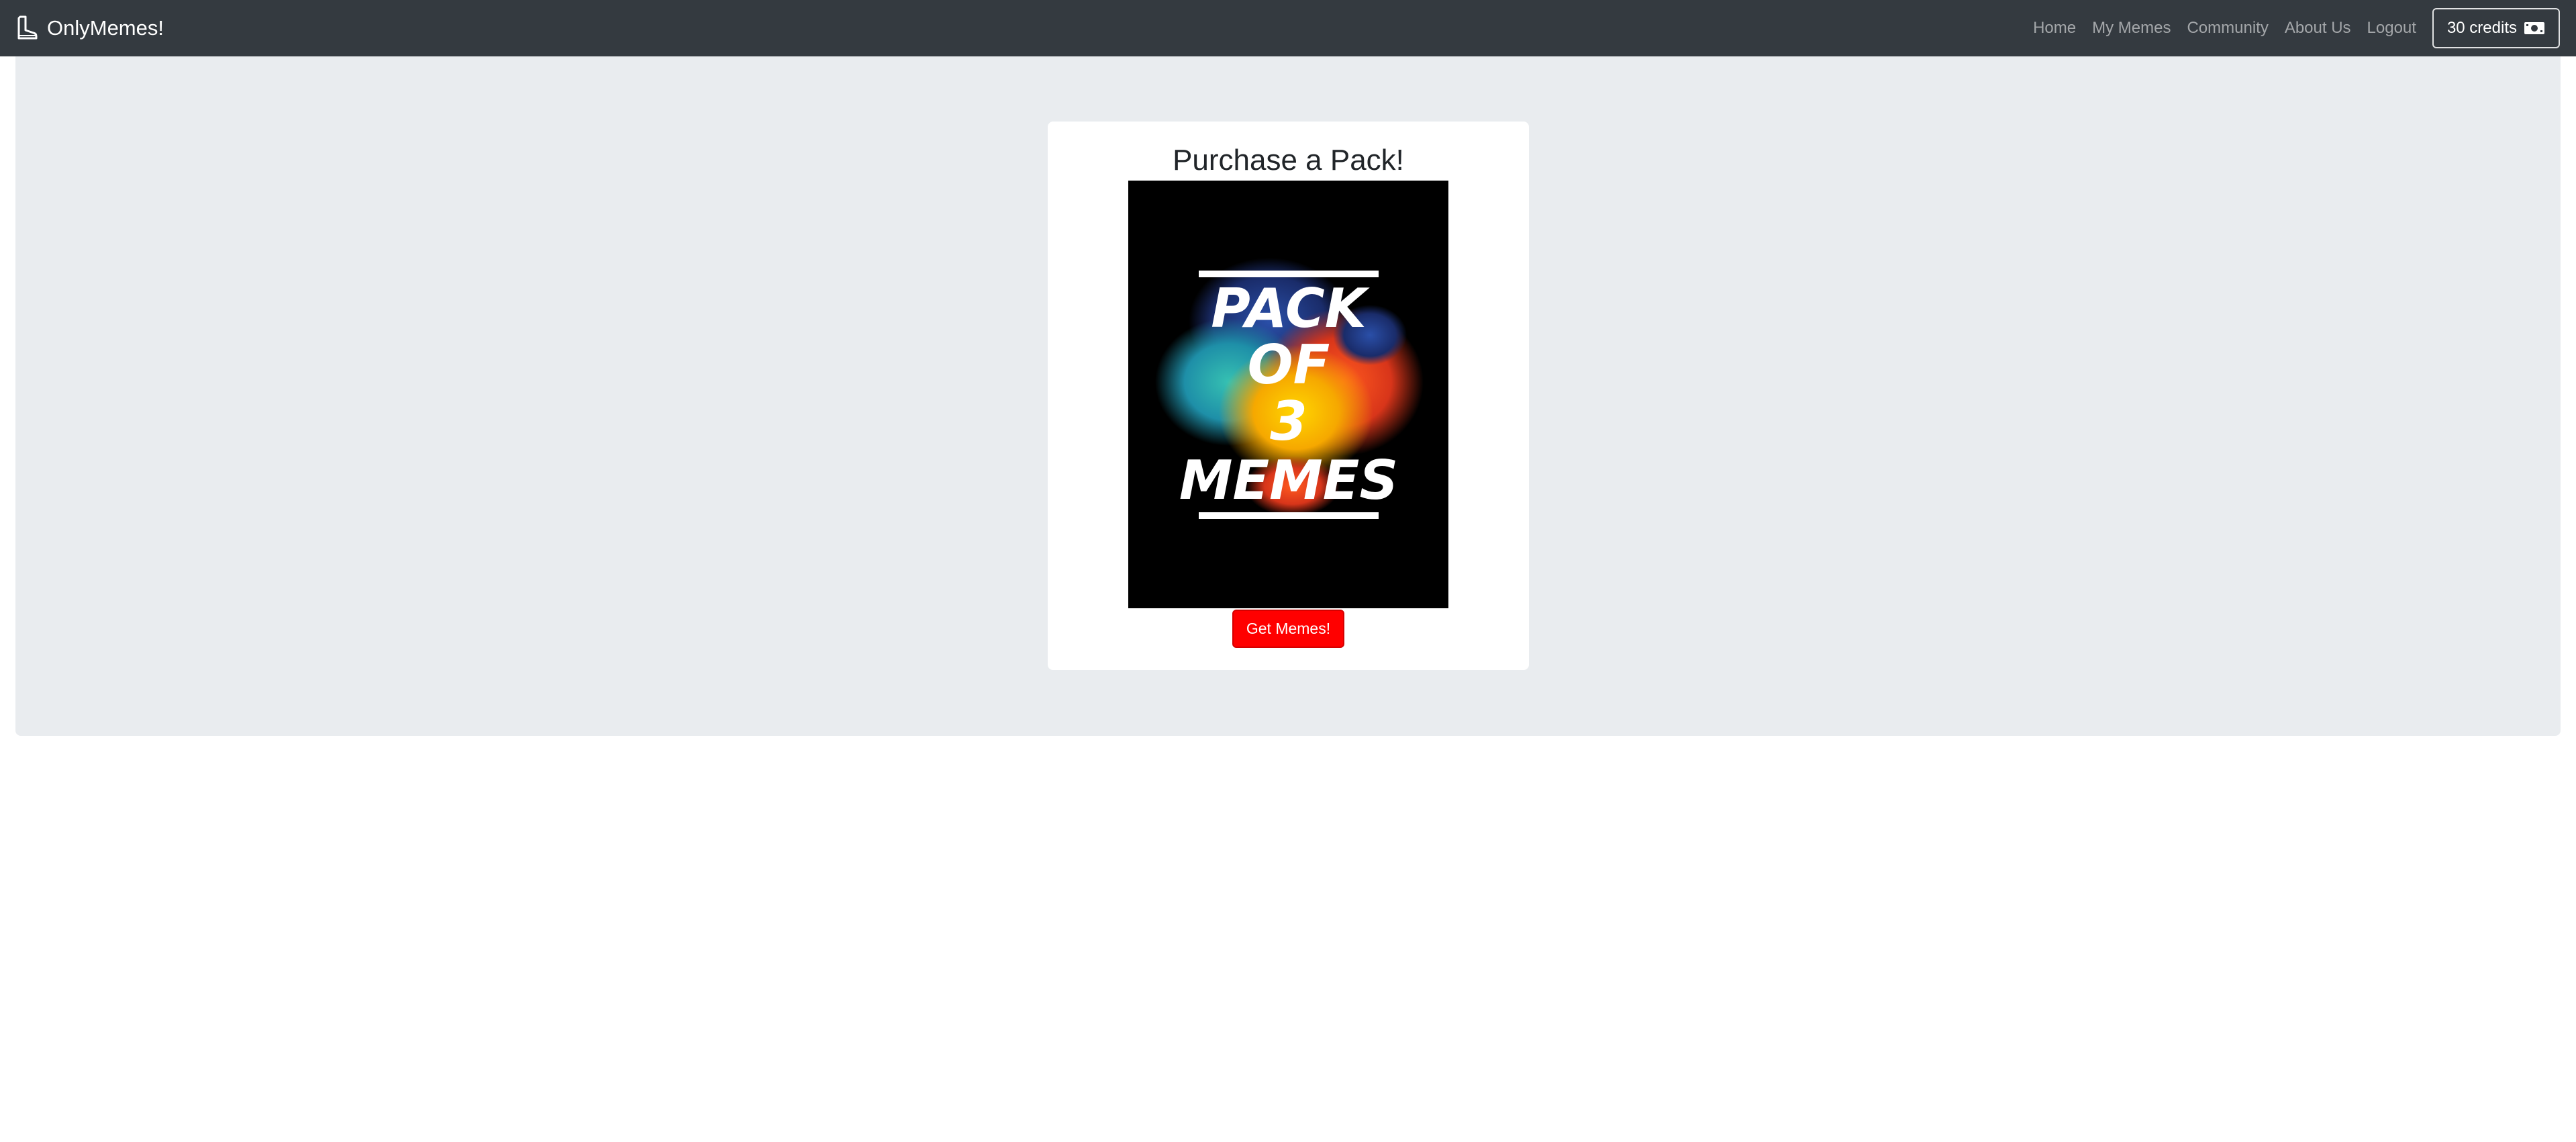 The height and width of the screenshot is (1142, 2576). What do you see at coordinates (1288, 421) in the screenshot?
I see `pack-image-line-3: 3` at bounding box center [1288, 421].